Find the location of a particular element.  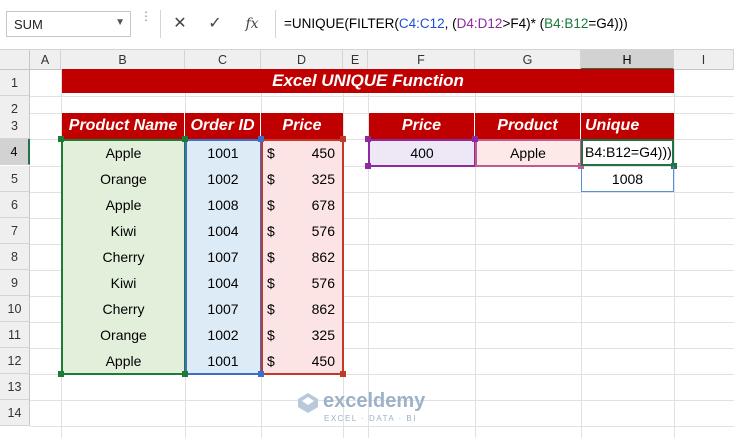

row-header-7: 7 is located at coordinates (15, 231).